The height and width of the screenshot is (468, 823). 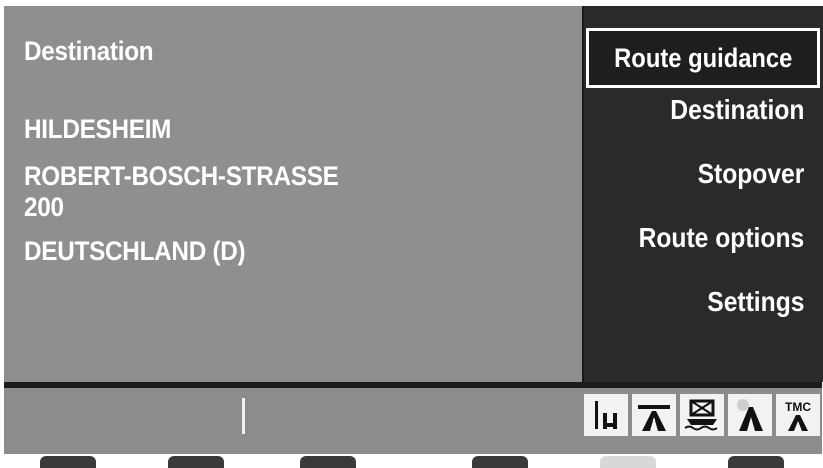 What do you see at coordinates (606, 415) in the screenshot?
I see `ferry-icon` at bounding box center [606, 415].